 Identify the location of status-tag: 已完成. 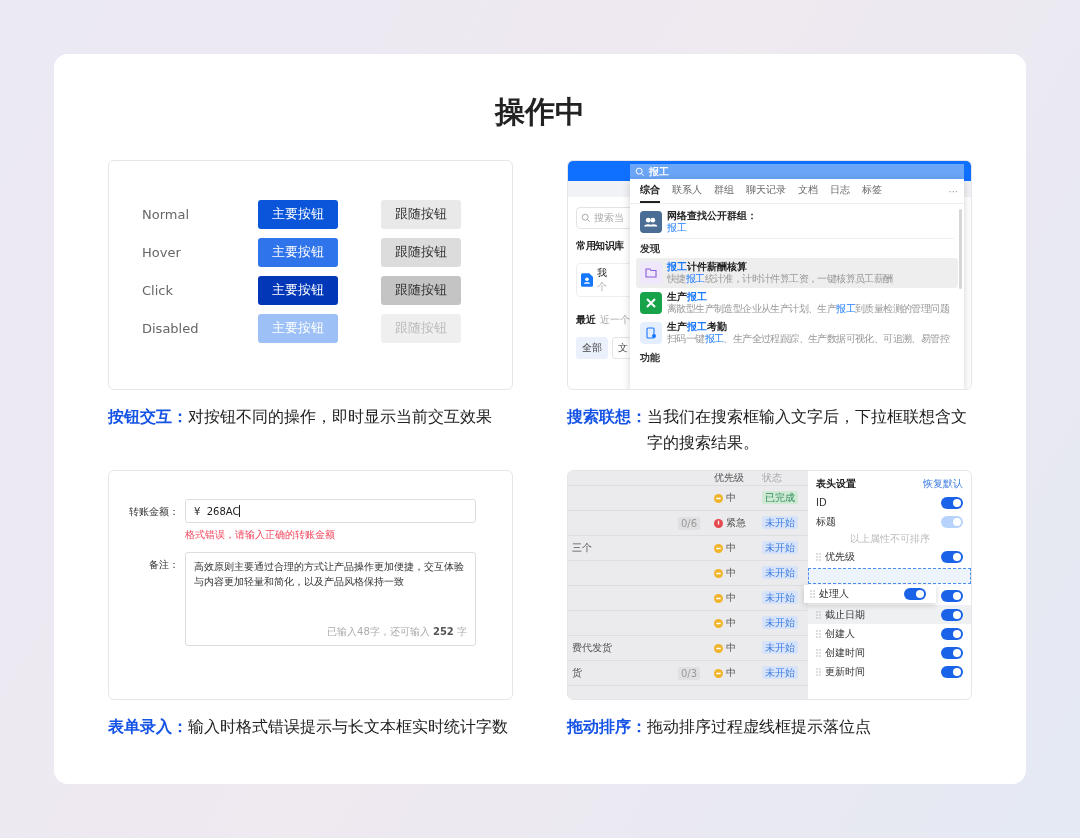
(780, 497).